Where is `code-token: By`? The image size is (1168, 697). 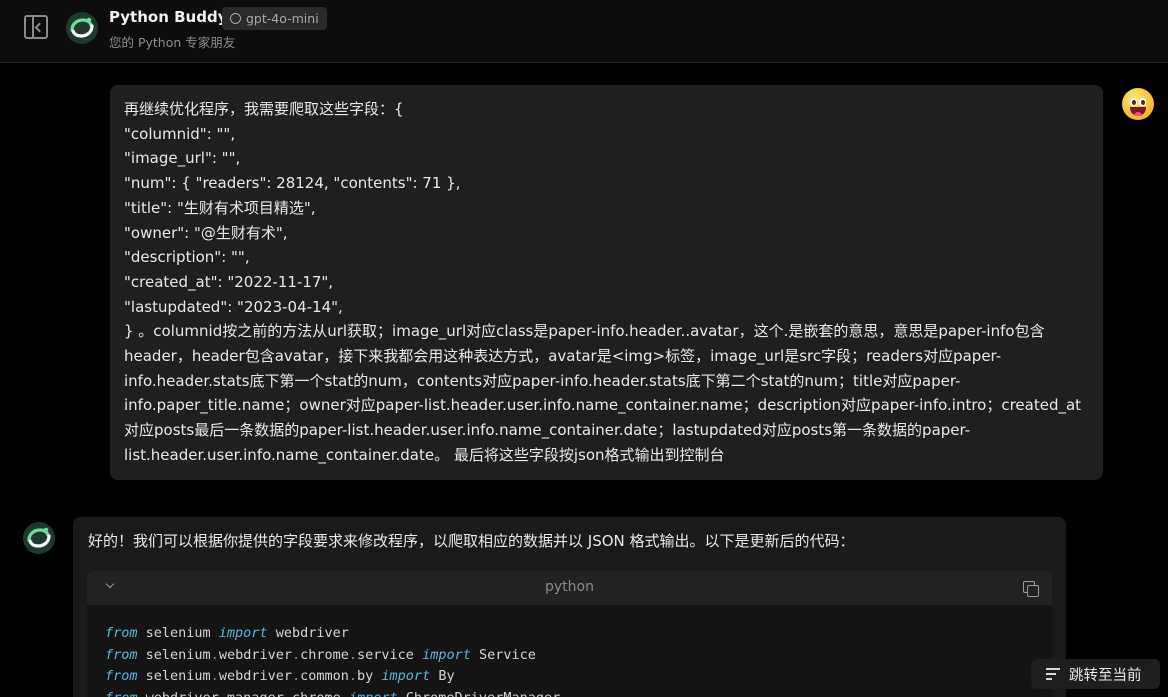
code-token: By is located at coordinates (442, 676).